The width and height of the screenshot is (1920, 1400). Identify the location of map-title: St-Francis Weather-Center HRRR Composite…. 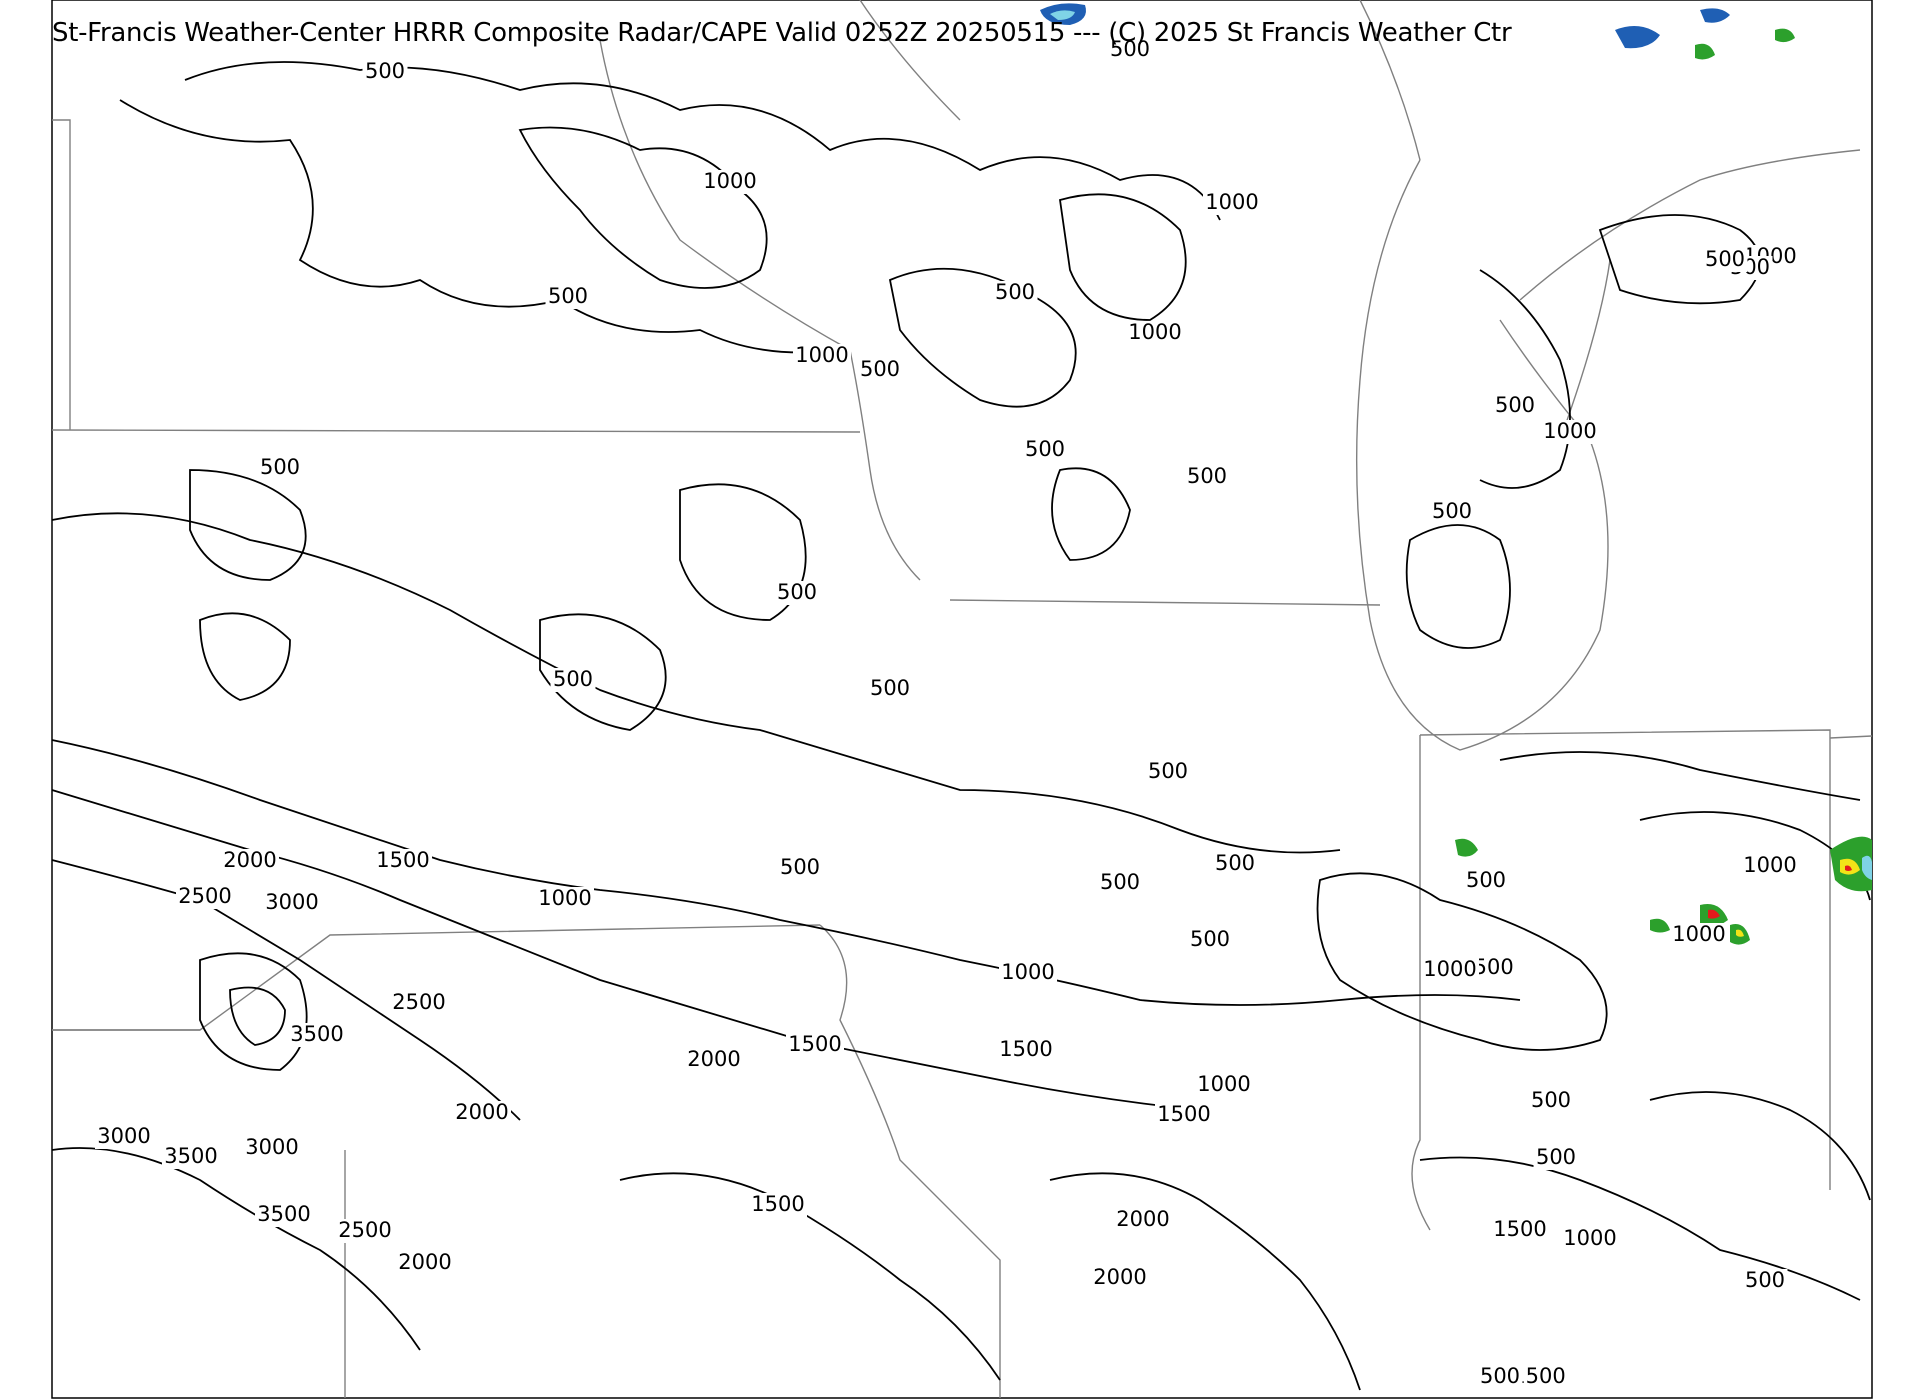
(782, 33).